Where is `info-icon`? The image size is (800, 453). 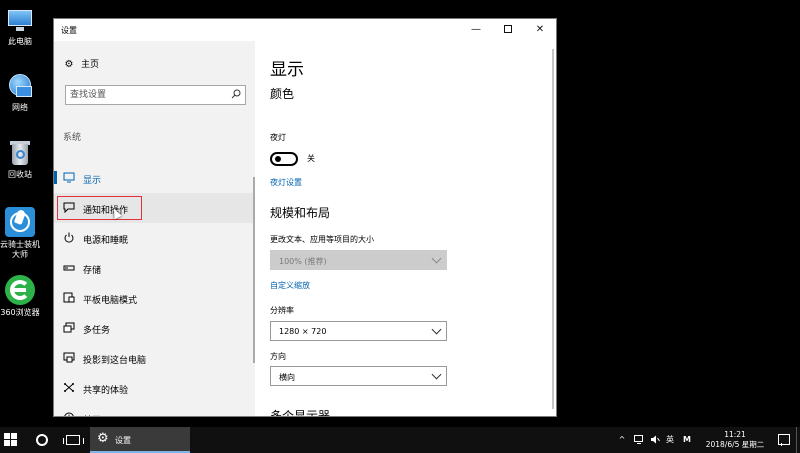 info-icon is located at coordinates (69, 414).